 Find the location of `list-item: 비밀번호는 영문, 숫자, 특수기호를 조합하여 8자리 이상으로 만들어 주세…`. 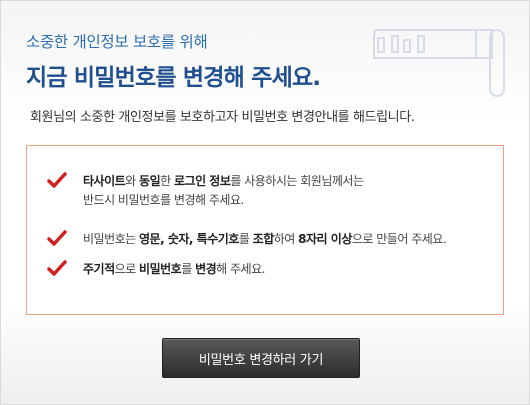

list-item: 비밀번호는 영문, 숫자, 특수기호를 조합하여 8자리 이상으로 만들어 주세… is located at coordinates (247, 239).